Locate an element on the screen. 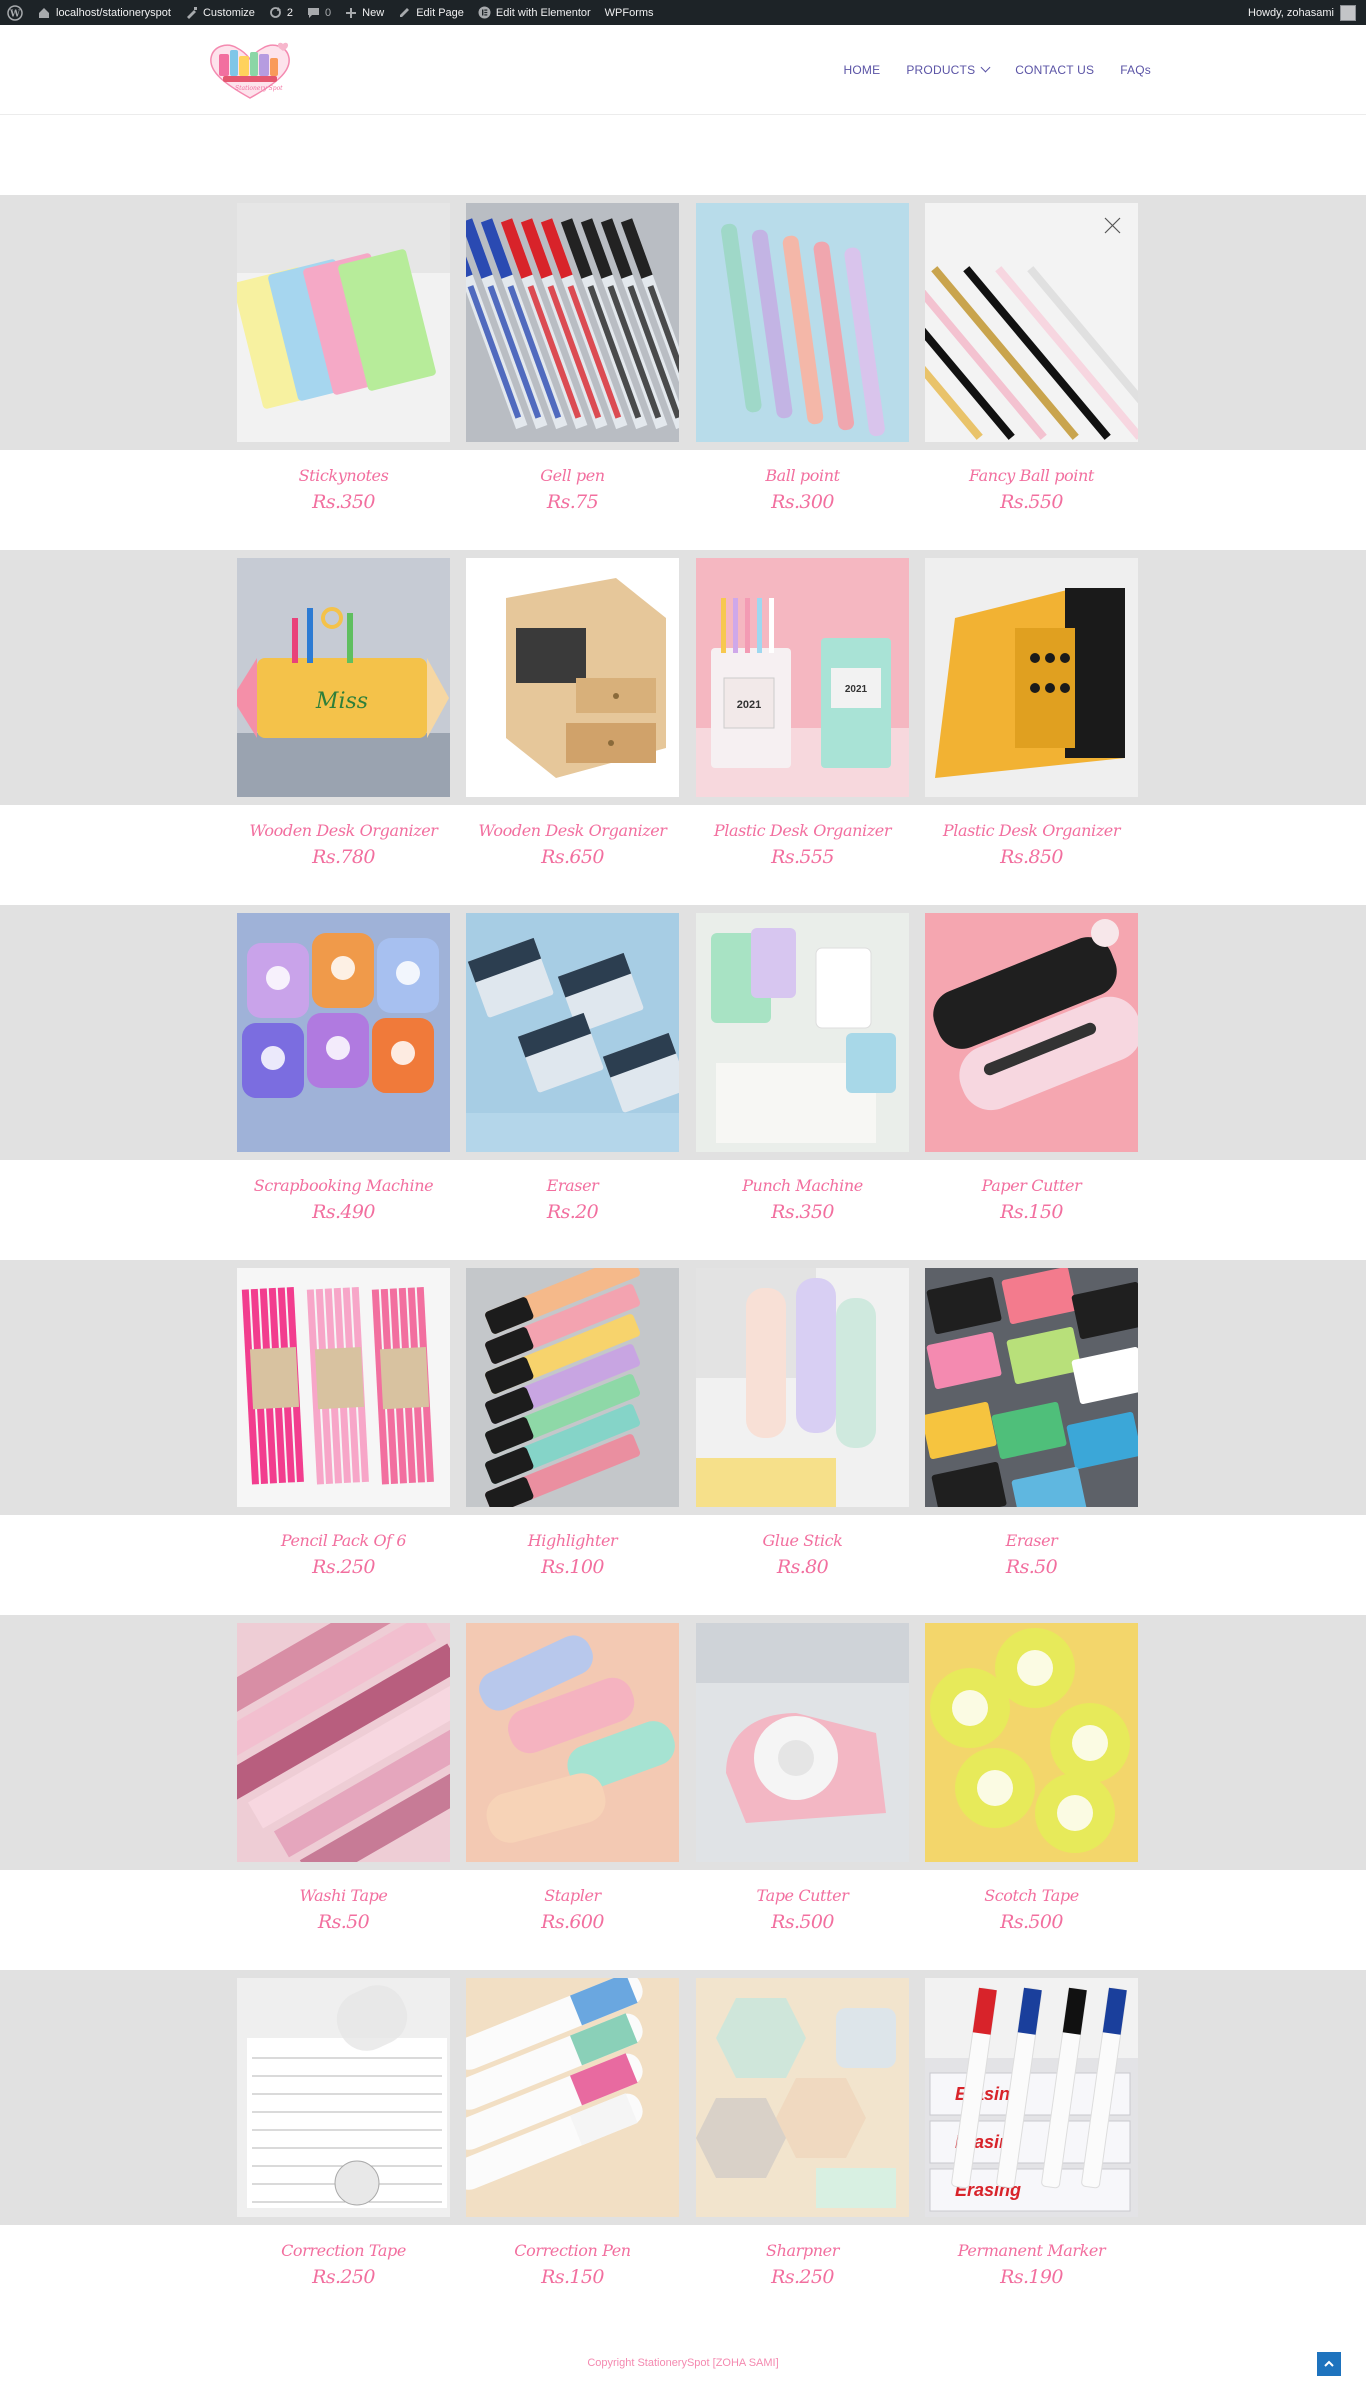 The height and width of the screenshot is (2403, 1366). product-card: Punch Machine Rs.350 is located at coordinates (802, 1068).